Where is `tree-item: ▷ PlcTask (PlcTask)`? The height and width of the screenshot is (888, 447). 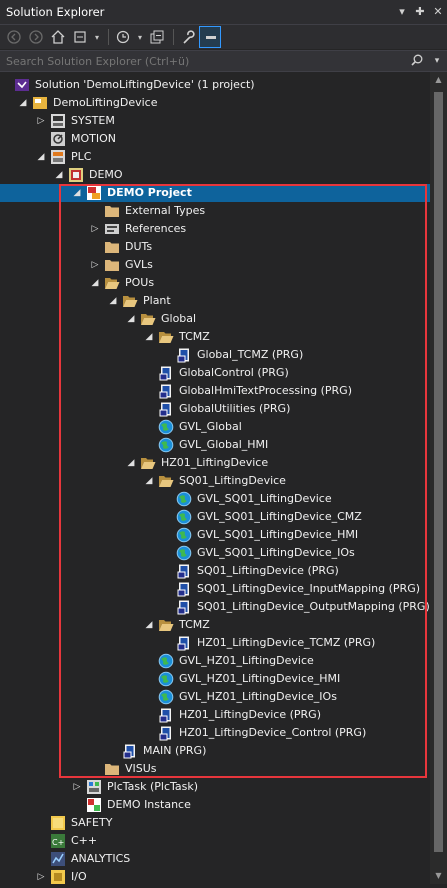
tree-item: ▷ PlcTask (PlcTask) is located at coordinates (215, 787).